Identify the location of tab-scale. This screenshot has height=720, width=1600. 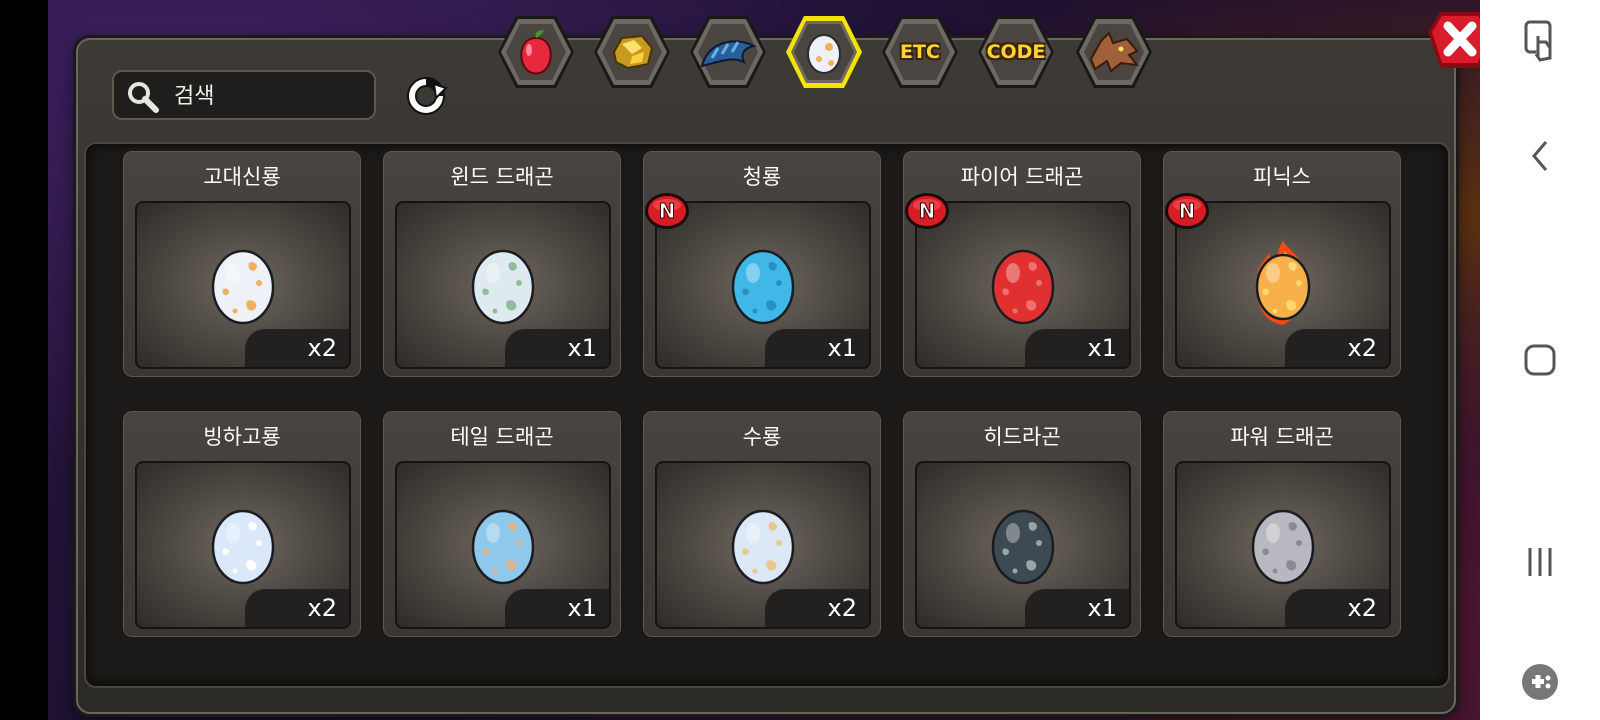
(728, 52).